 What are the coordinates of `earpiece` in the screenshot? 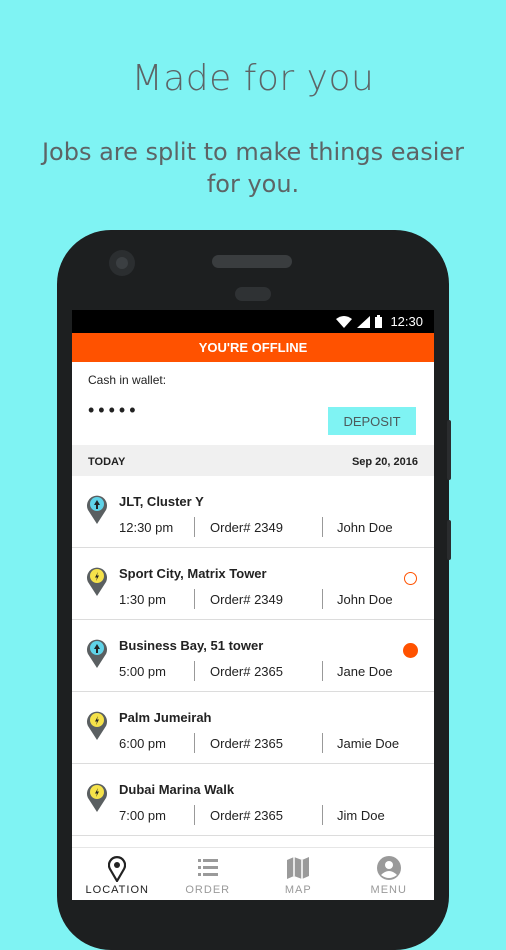 It's located at (253, 294).